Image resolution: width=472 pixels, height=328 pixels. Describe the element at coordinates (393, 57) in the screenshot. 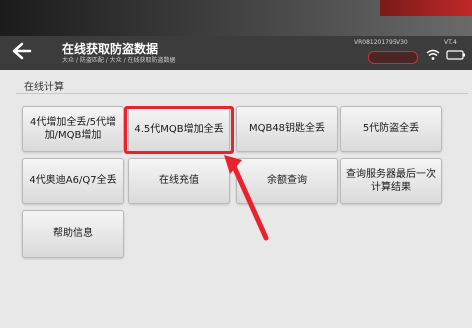

I see `status-badge` at that location.